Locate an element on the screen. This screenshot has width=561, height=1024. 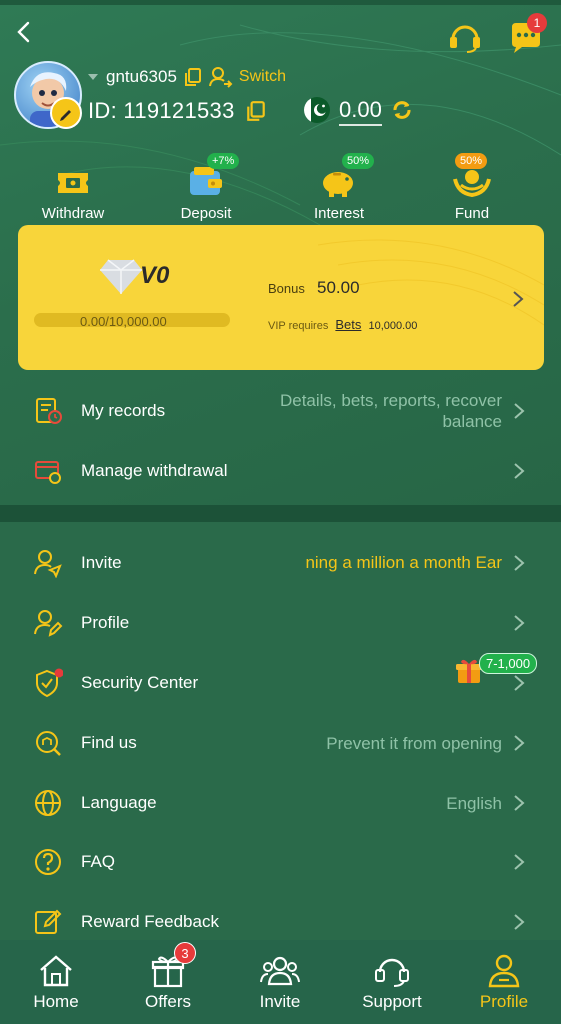
profile-label: Profile is located at coordinates (105, 622).